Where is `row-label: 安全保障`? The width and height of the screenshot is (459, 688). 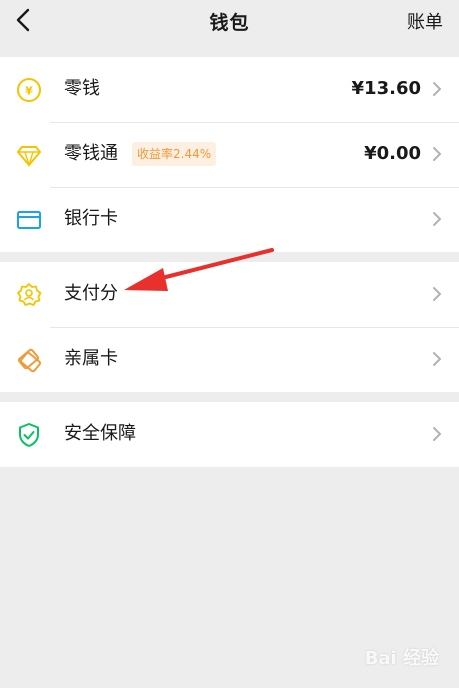
row-label: 安全保障 is located at coordinates (100, 433).